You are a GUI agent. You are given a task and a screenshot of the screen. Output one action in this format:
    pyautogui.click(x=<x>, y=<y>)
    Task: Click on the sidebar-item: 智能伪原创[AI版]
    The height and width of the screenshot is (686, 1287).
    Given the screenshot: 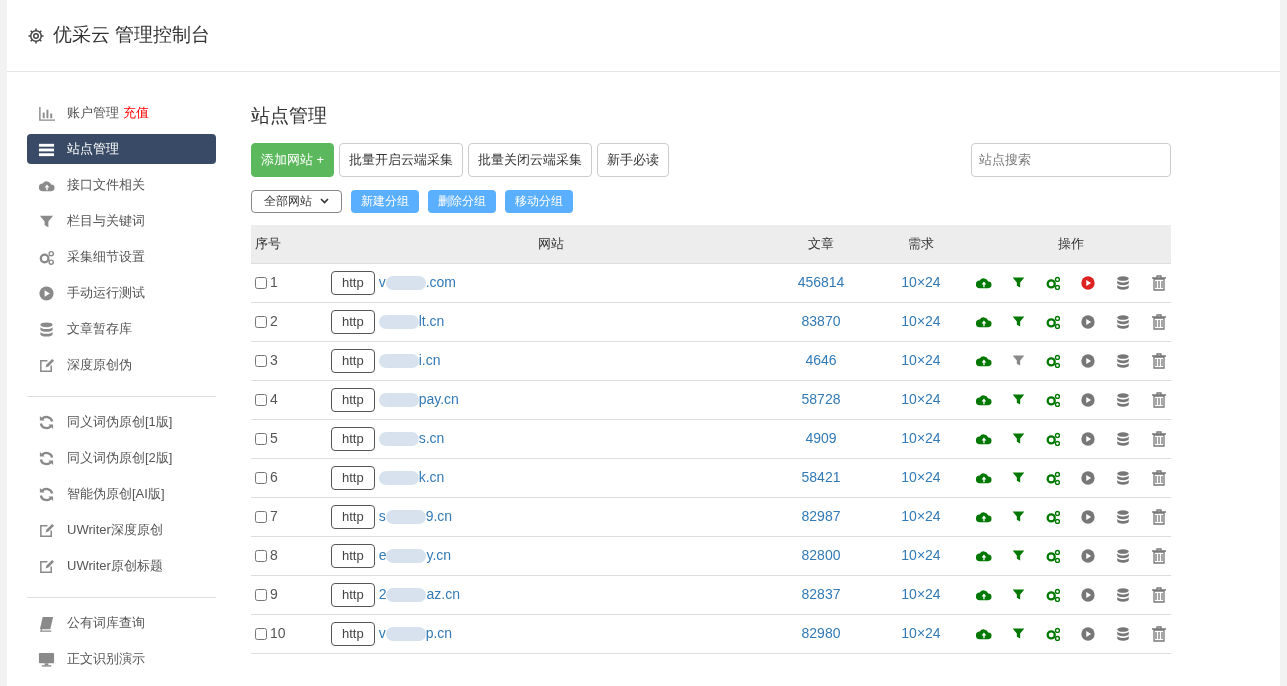 What is the action you would take?
    pyautogui.click(x=121, y=494)
    